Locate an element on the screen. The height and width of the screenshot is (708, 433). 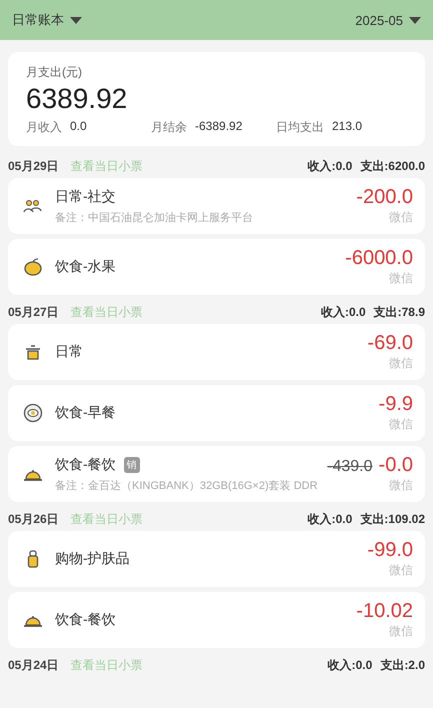
stat-label: 日均支出 is located at coordinates (300, 127).